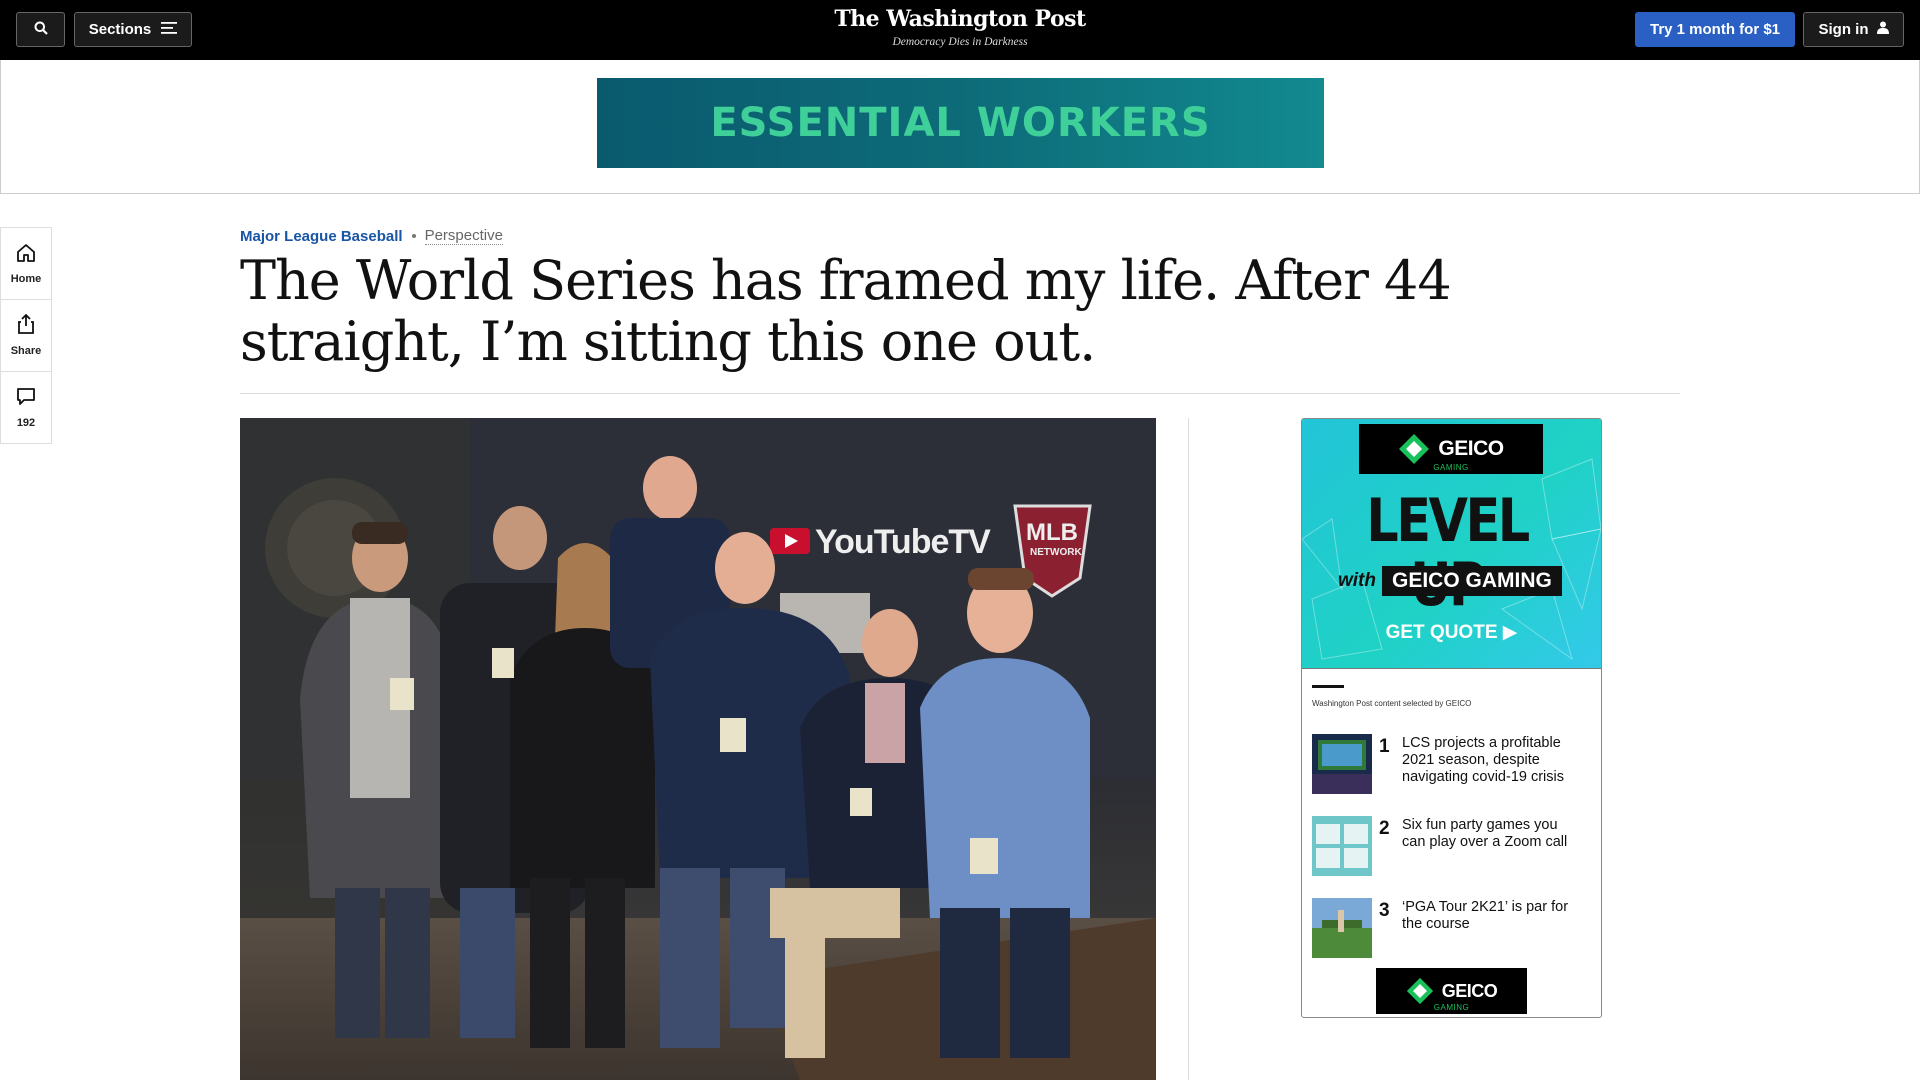 The image size is (1920, 1080). Describe the element at coordinates (26, 351) in the screenshot. I see `share-label: Share` at that location.